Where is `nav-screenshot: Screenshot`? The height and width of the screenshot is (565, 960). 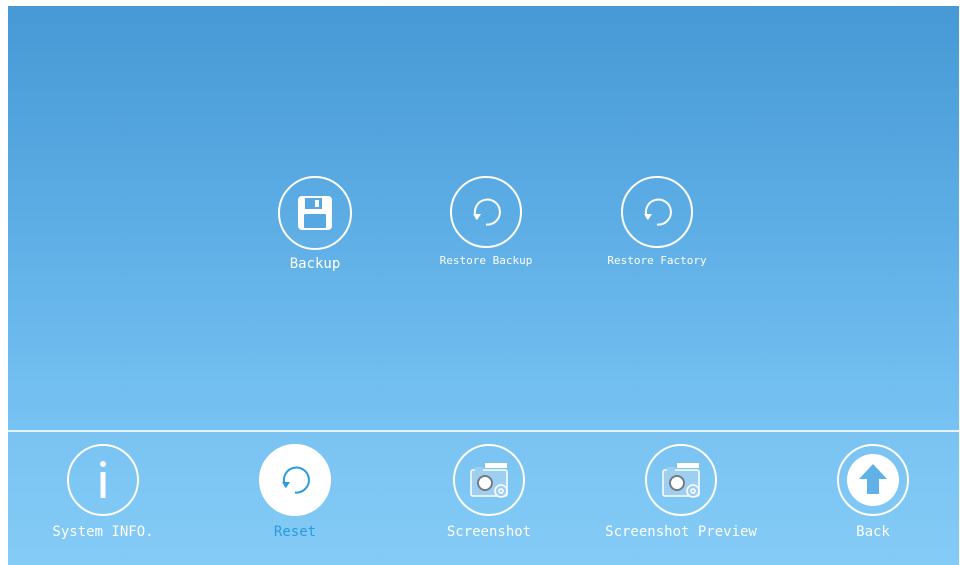
nav-screenshot: Screenshot is located at coordinates (489, 492).